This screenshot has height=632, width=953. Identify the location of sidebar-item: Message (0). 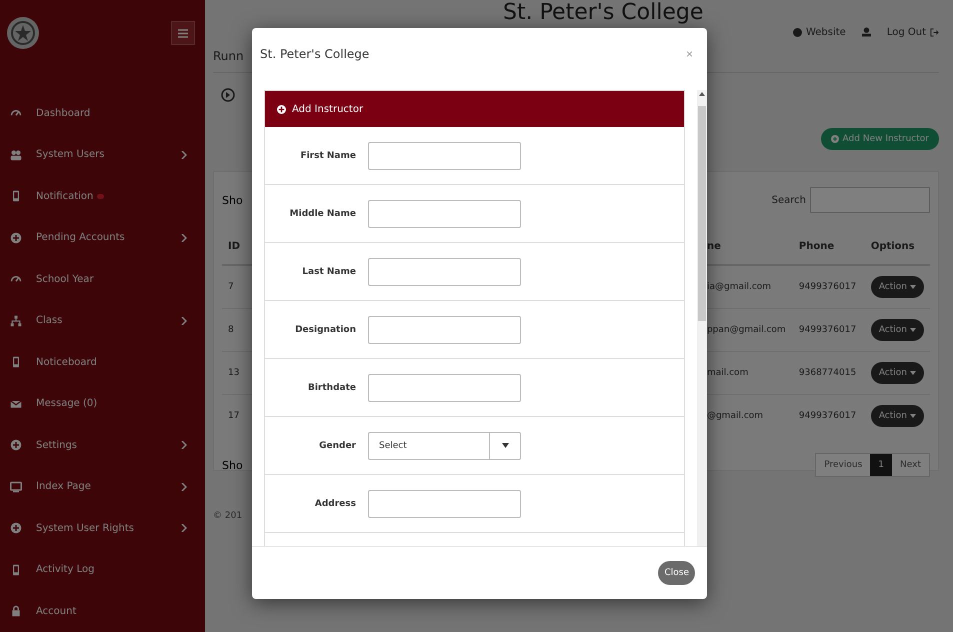
(102, 403).